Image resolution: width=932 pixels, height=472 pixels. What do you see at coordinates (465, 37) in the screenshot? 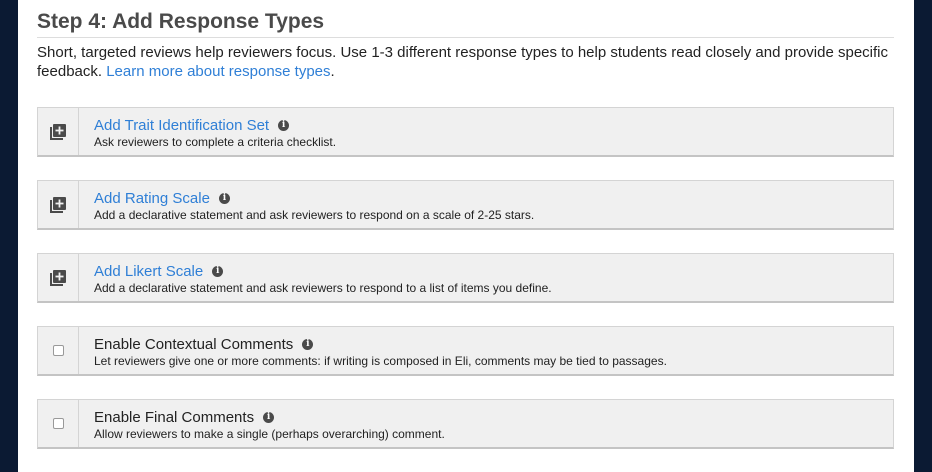
I see `heading-divider` at bounding box center [465, 37].